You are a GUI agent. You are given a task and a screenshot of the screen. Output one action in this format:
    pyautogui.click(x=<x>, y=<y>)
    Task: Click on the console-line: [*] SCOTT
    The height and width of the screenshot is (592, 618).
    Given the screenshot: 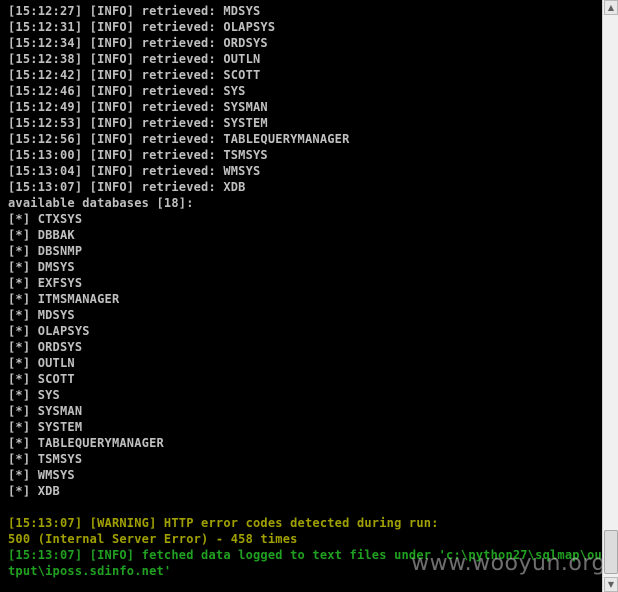 What is the action you would take?
    pyautogui.click(x=41, y=379)
    